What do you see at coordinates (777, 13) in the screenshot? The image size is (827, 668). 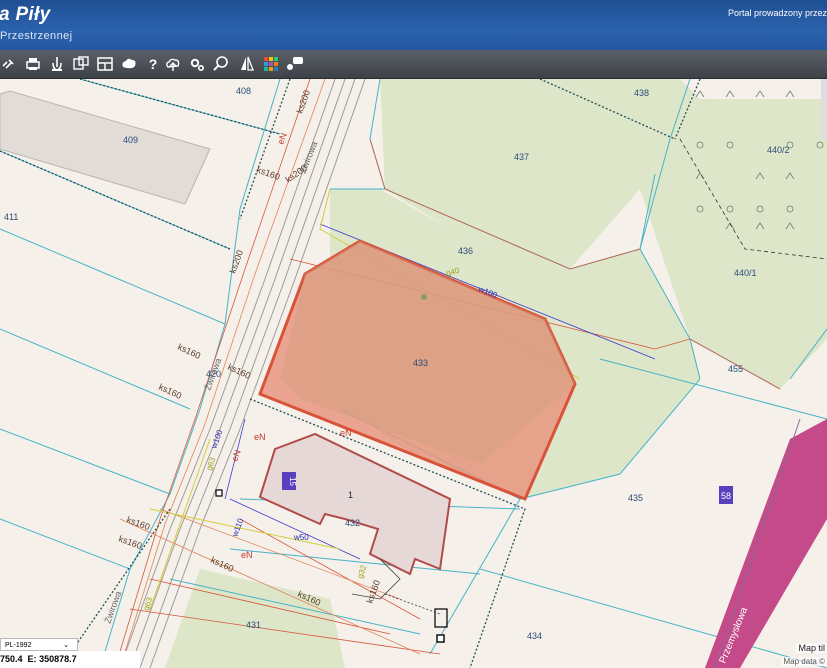 I see `portal-provider-text: Portal prowadzony przez` at bounding box center [777, 13].